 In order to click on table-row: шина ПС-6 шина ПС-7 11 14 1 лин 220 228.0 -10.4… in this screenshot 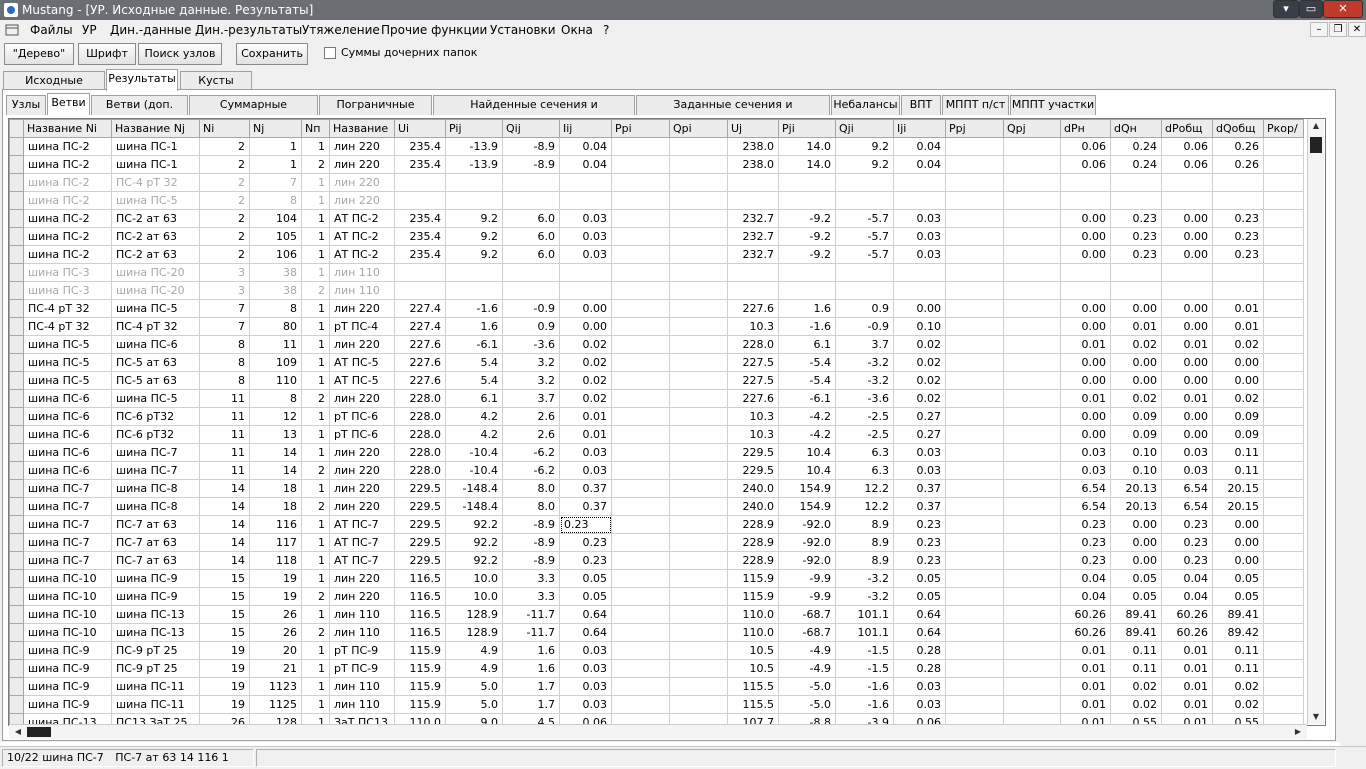, I will do `click(656, 452)`.